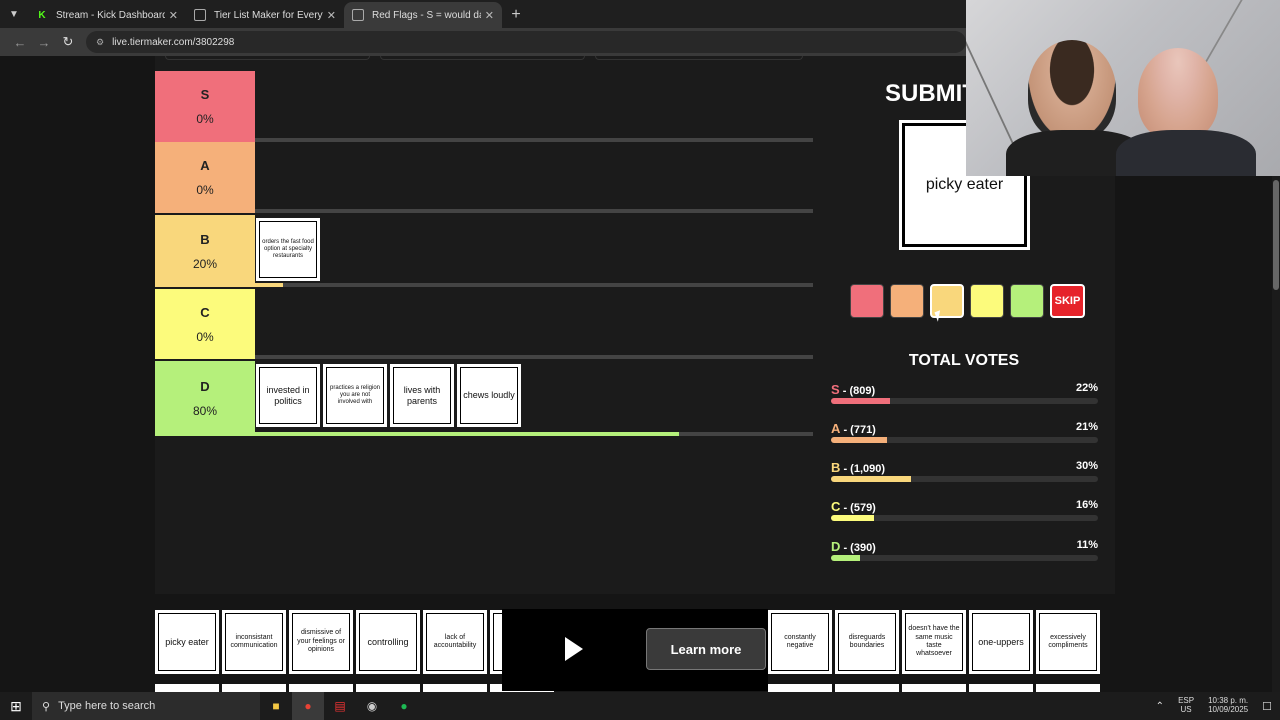 Image resolution: width=1280 pixels, height=720 pixels. What do you see at coordinates (205, 106) in the screenshot?
I see `tier-label: S 0%` at bounding box center [205, 106].